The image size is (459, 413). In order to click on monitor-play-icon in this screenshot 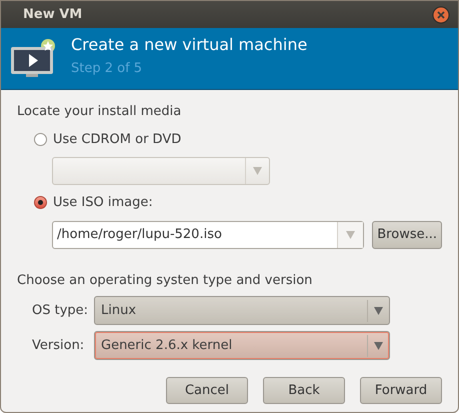, I will do `click(33, 59)`.